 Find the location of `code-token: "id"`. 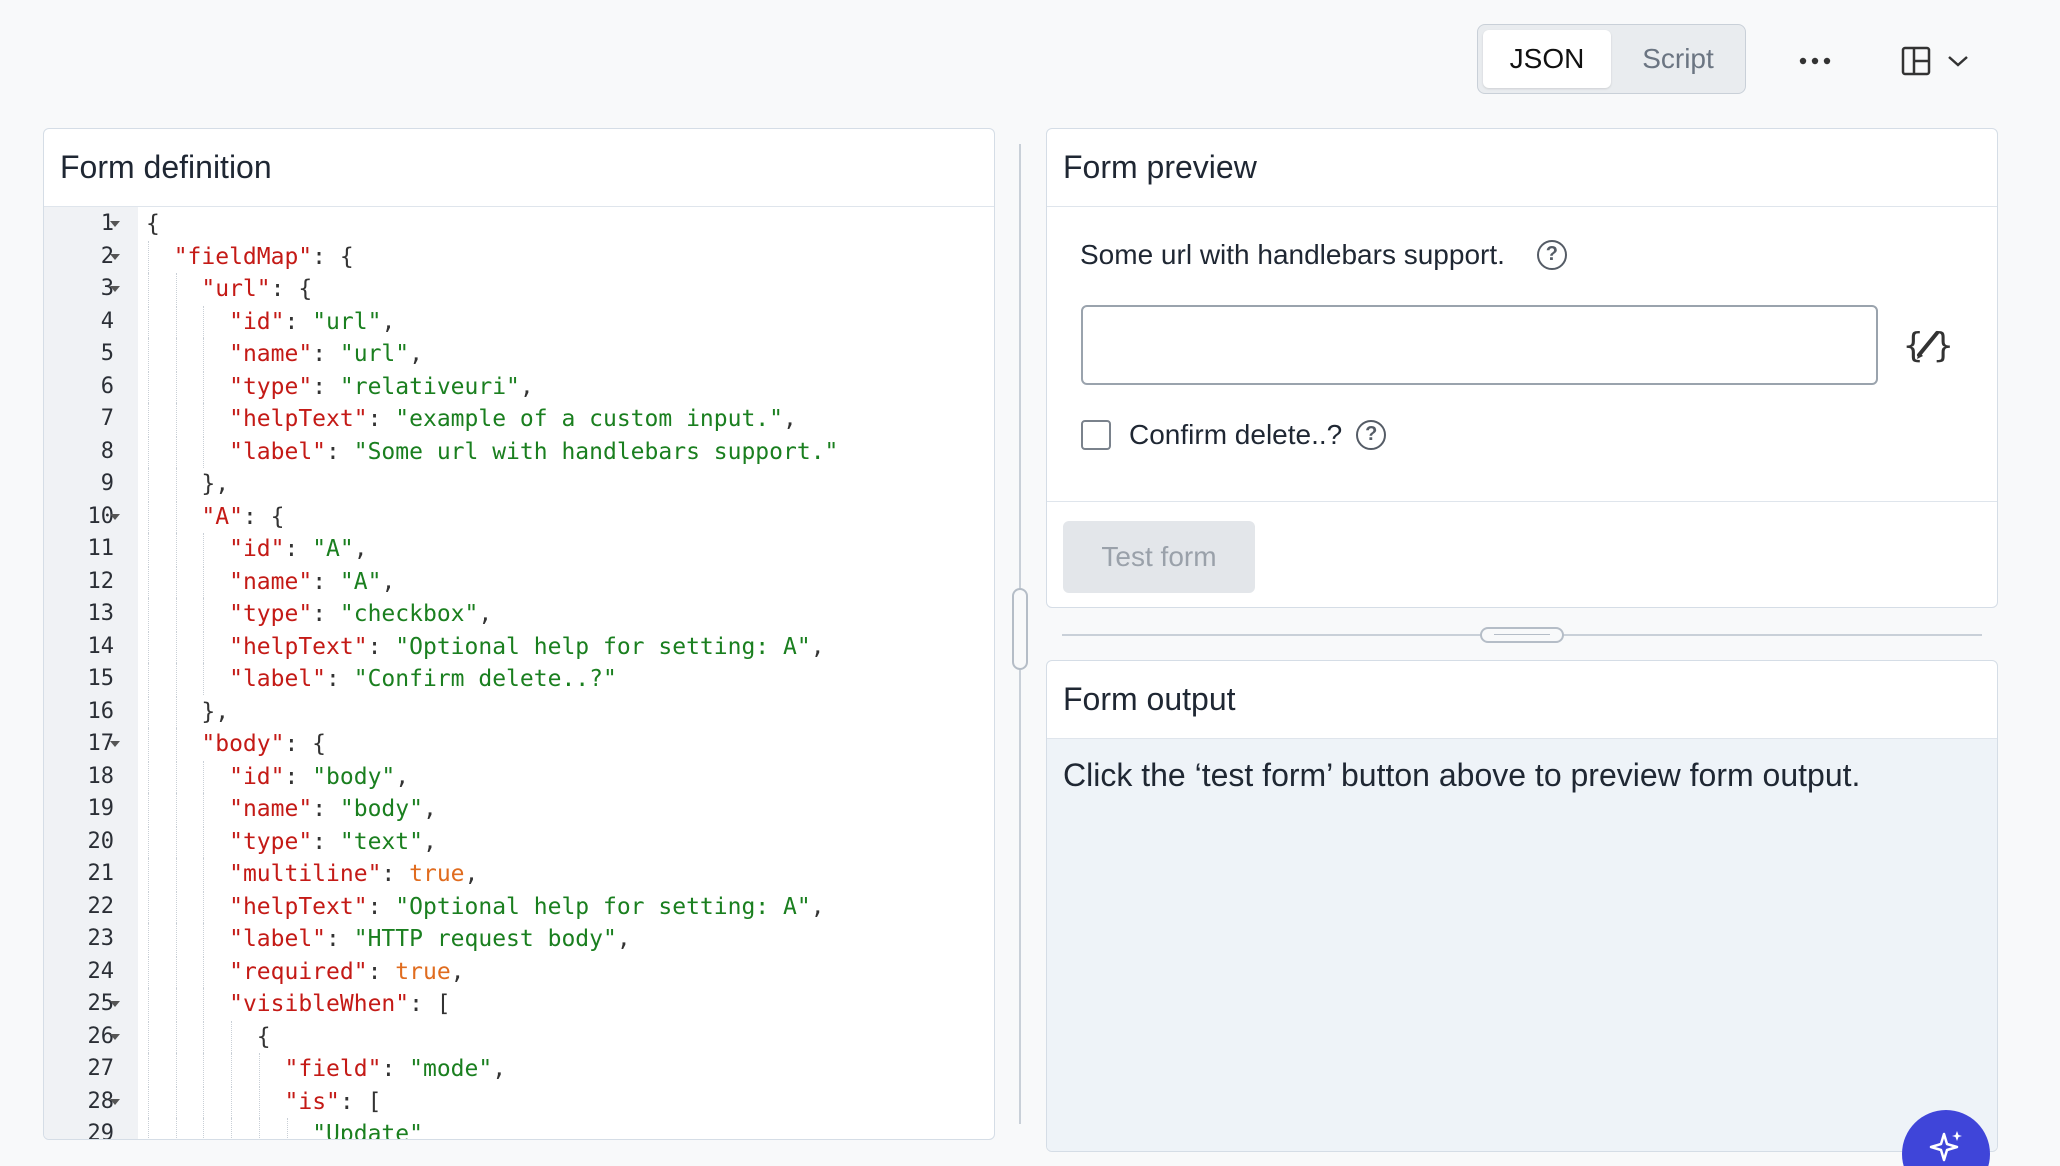

code-token: "id" is located at coordinates (257, 776).